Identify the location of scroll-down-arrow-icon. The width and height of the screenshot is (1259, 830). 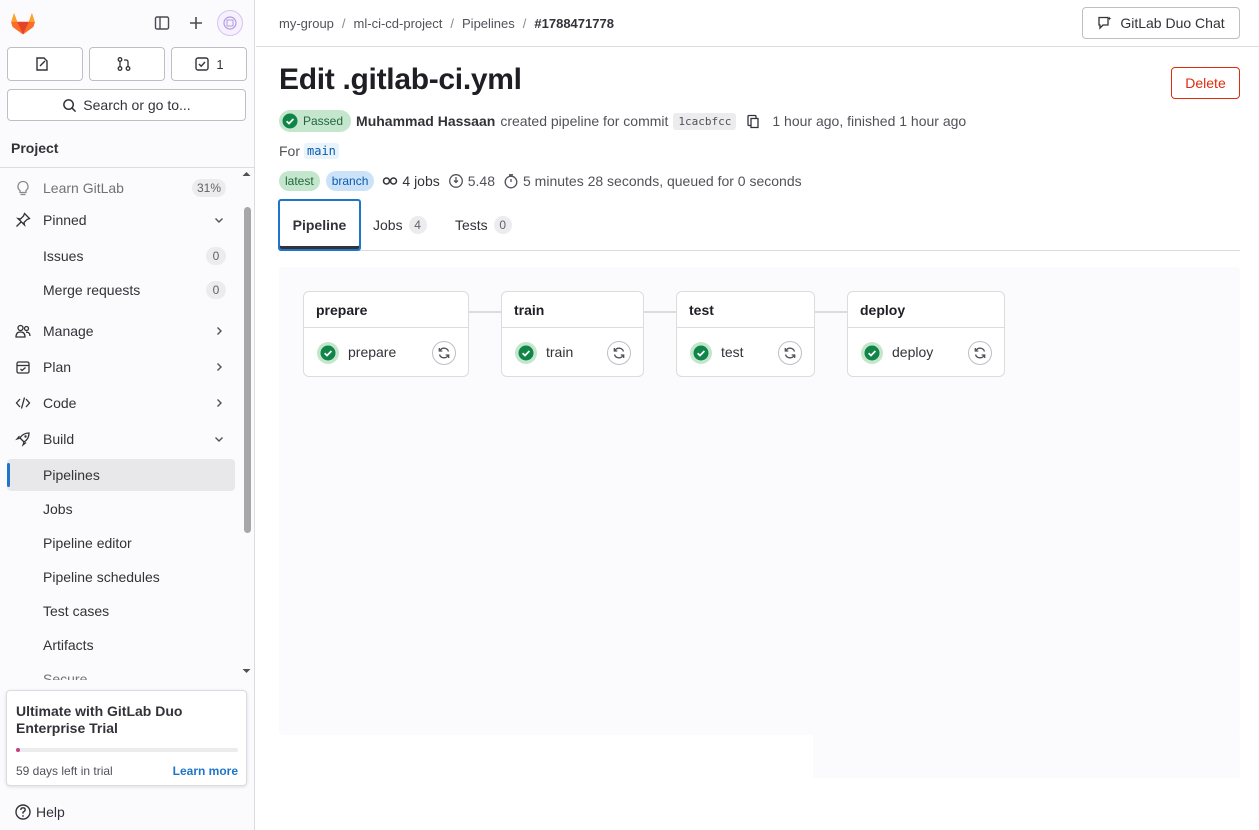
(246, 671).